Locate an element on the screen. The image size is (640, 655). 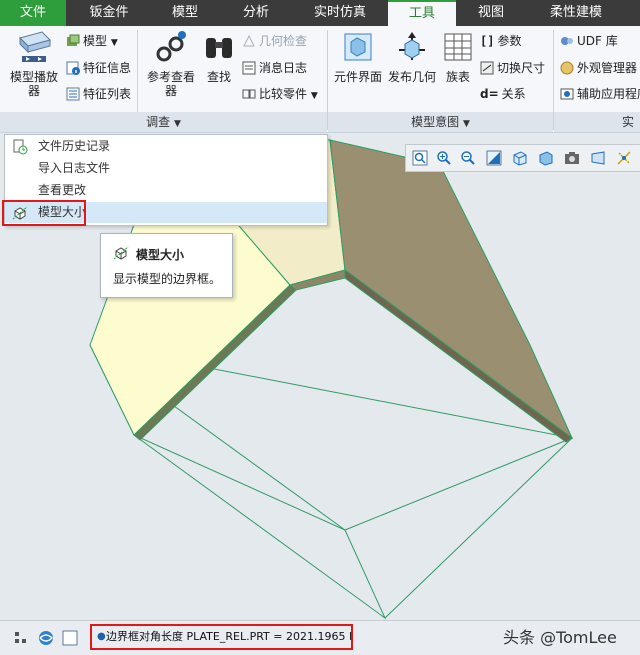
tab-analysis: 分析 is located at coordinates (256, 13).